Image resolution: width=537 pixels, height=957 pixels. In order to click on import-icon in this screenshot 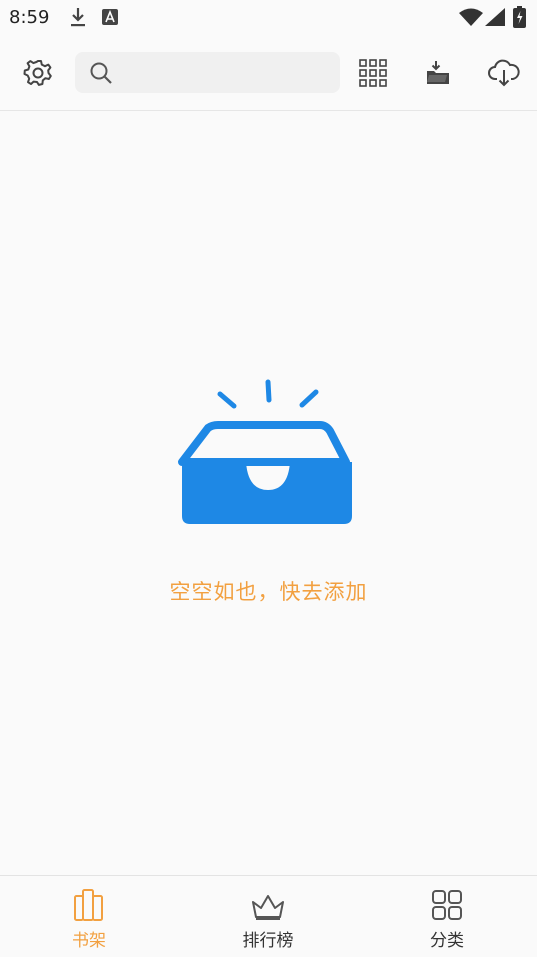, I will do `click(438, 72)`.